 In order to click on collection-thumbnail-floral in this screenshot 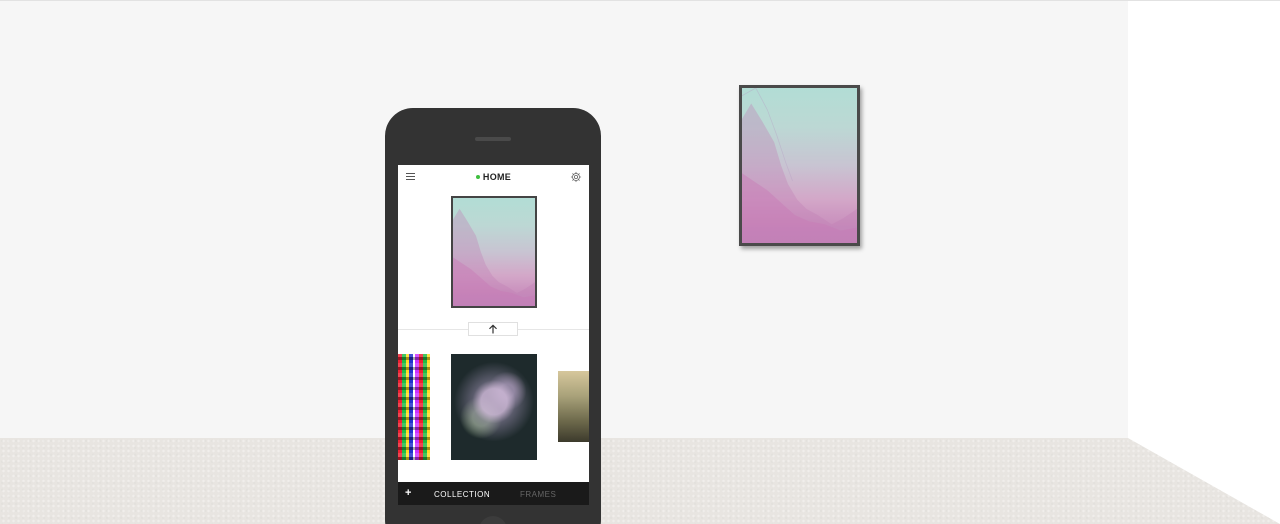, I will do `click(494, 407)`.